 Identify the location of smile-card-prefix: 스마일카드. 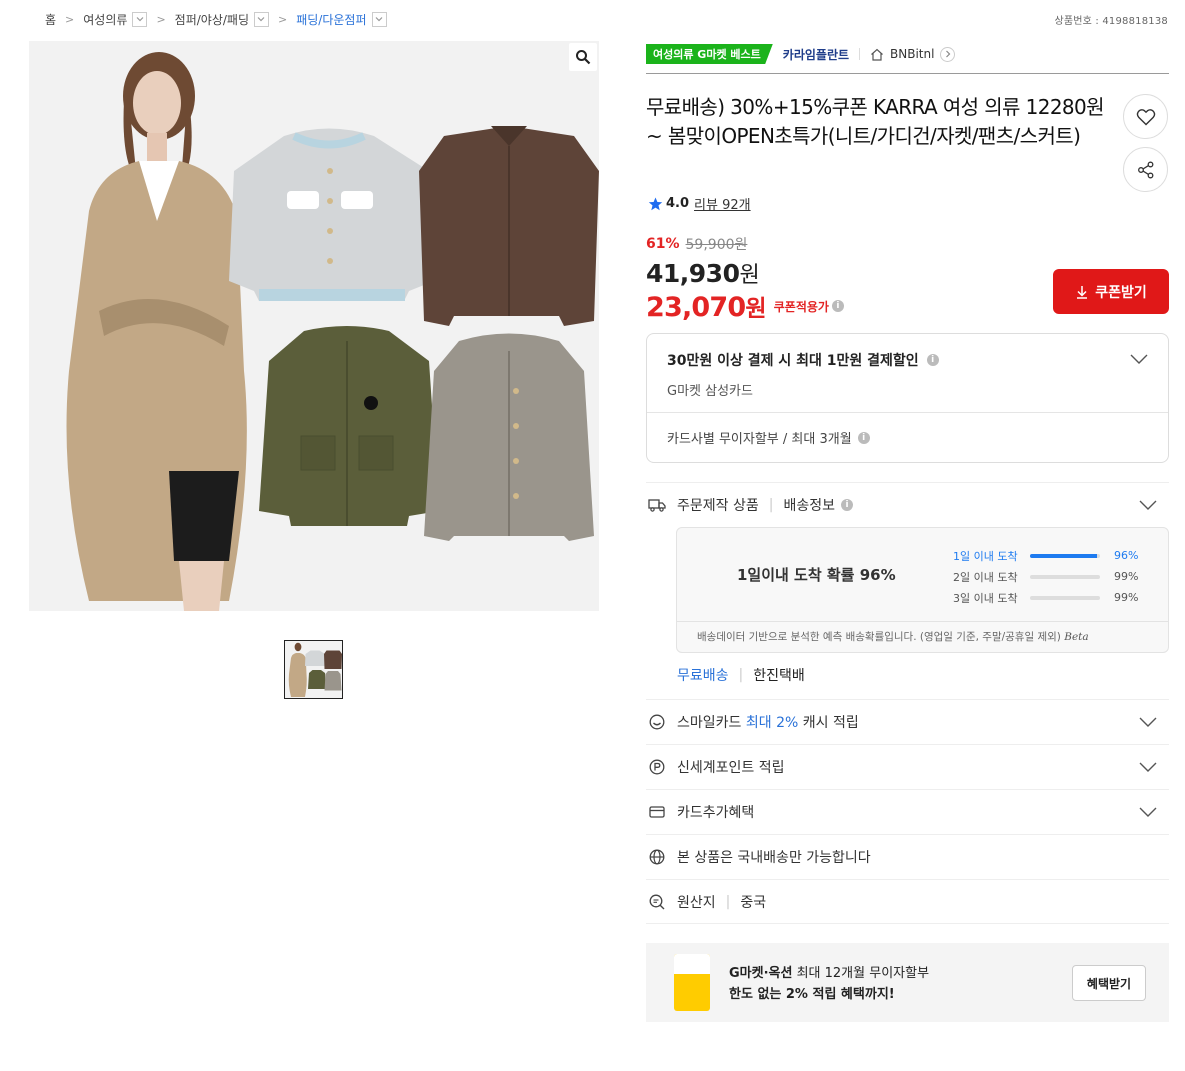
(711, 723).